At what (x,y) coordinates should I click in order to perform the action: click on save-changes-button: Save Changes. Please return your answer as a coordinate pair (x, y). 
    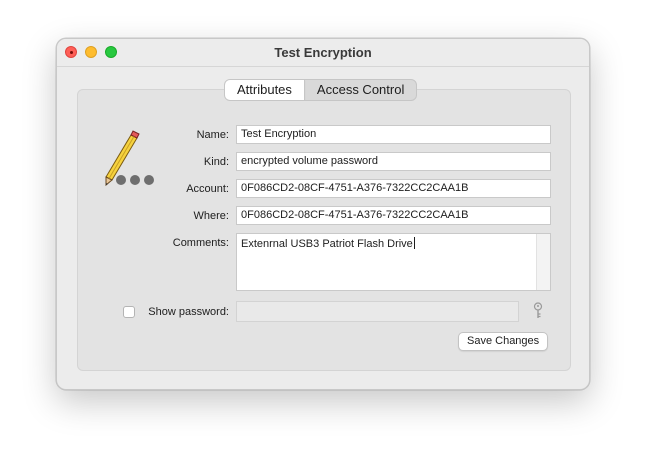
    Looking at the image, I should click on (503, 341).